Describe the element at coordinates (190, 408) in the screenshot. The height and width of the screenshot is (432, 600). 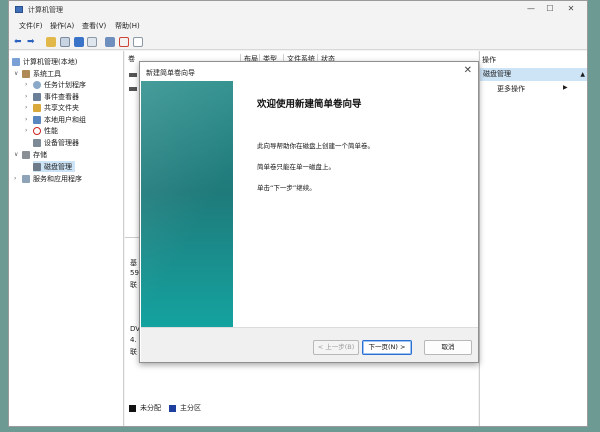
I see `legend-primary: 主分区` at that location.